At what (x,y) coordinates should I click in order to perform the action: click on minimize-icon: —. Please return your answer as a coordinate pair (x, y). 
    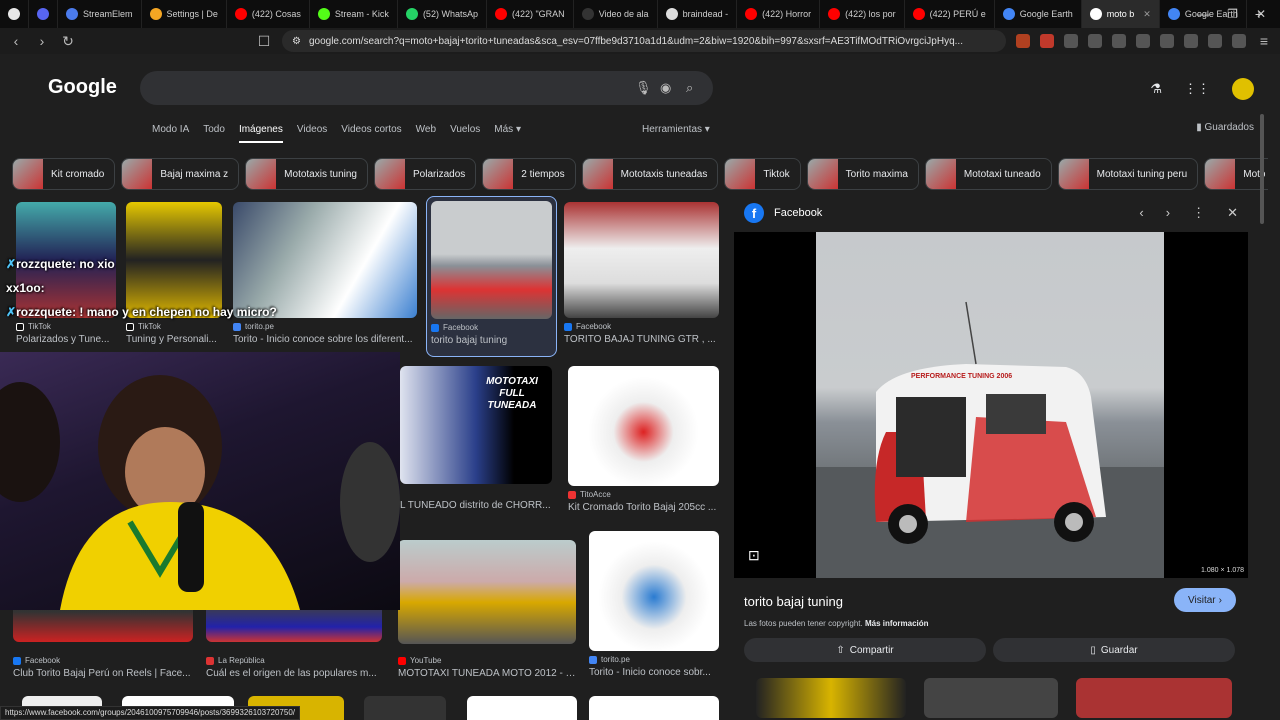
    Looking at the image, I should click on (1203, 14).